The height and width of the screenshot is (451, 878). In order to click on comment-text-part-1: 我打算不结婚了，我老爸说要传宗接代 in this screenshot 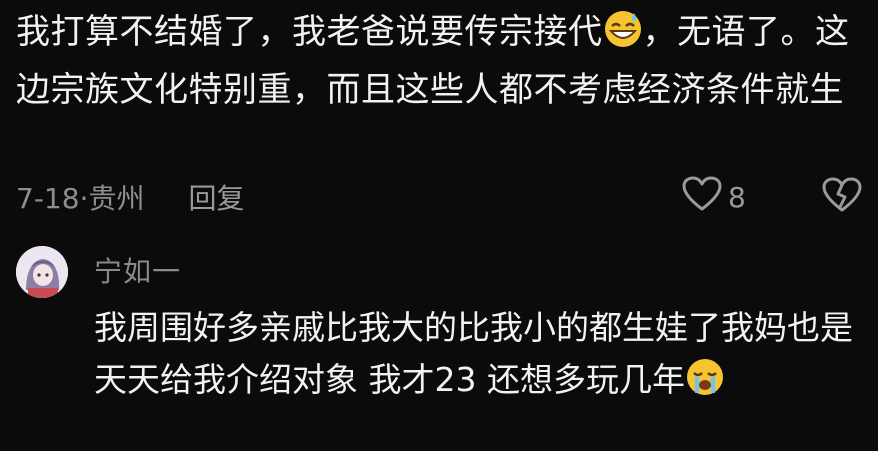, I will do `click(309, 32)`.